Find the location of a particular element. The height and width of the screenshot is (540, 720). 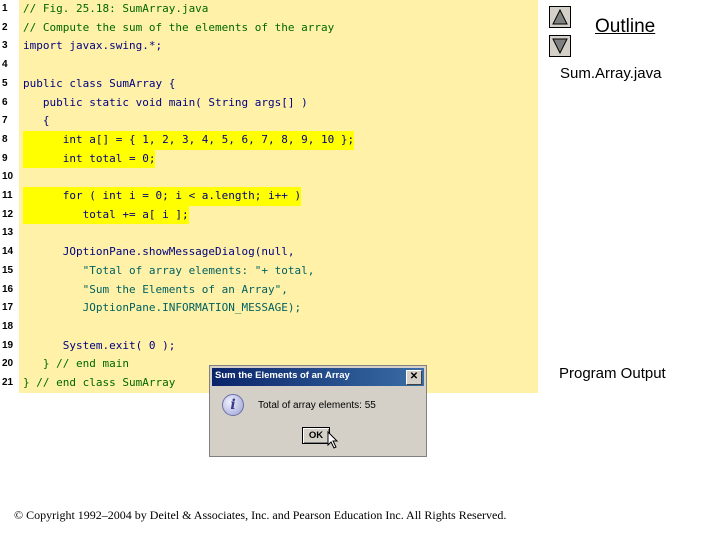

line-number: 15 is located at coordinates (8, 270).